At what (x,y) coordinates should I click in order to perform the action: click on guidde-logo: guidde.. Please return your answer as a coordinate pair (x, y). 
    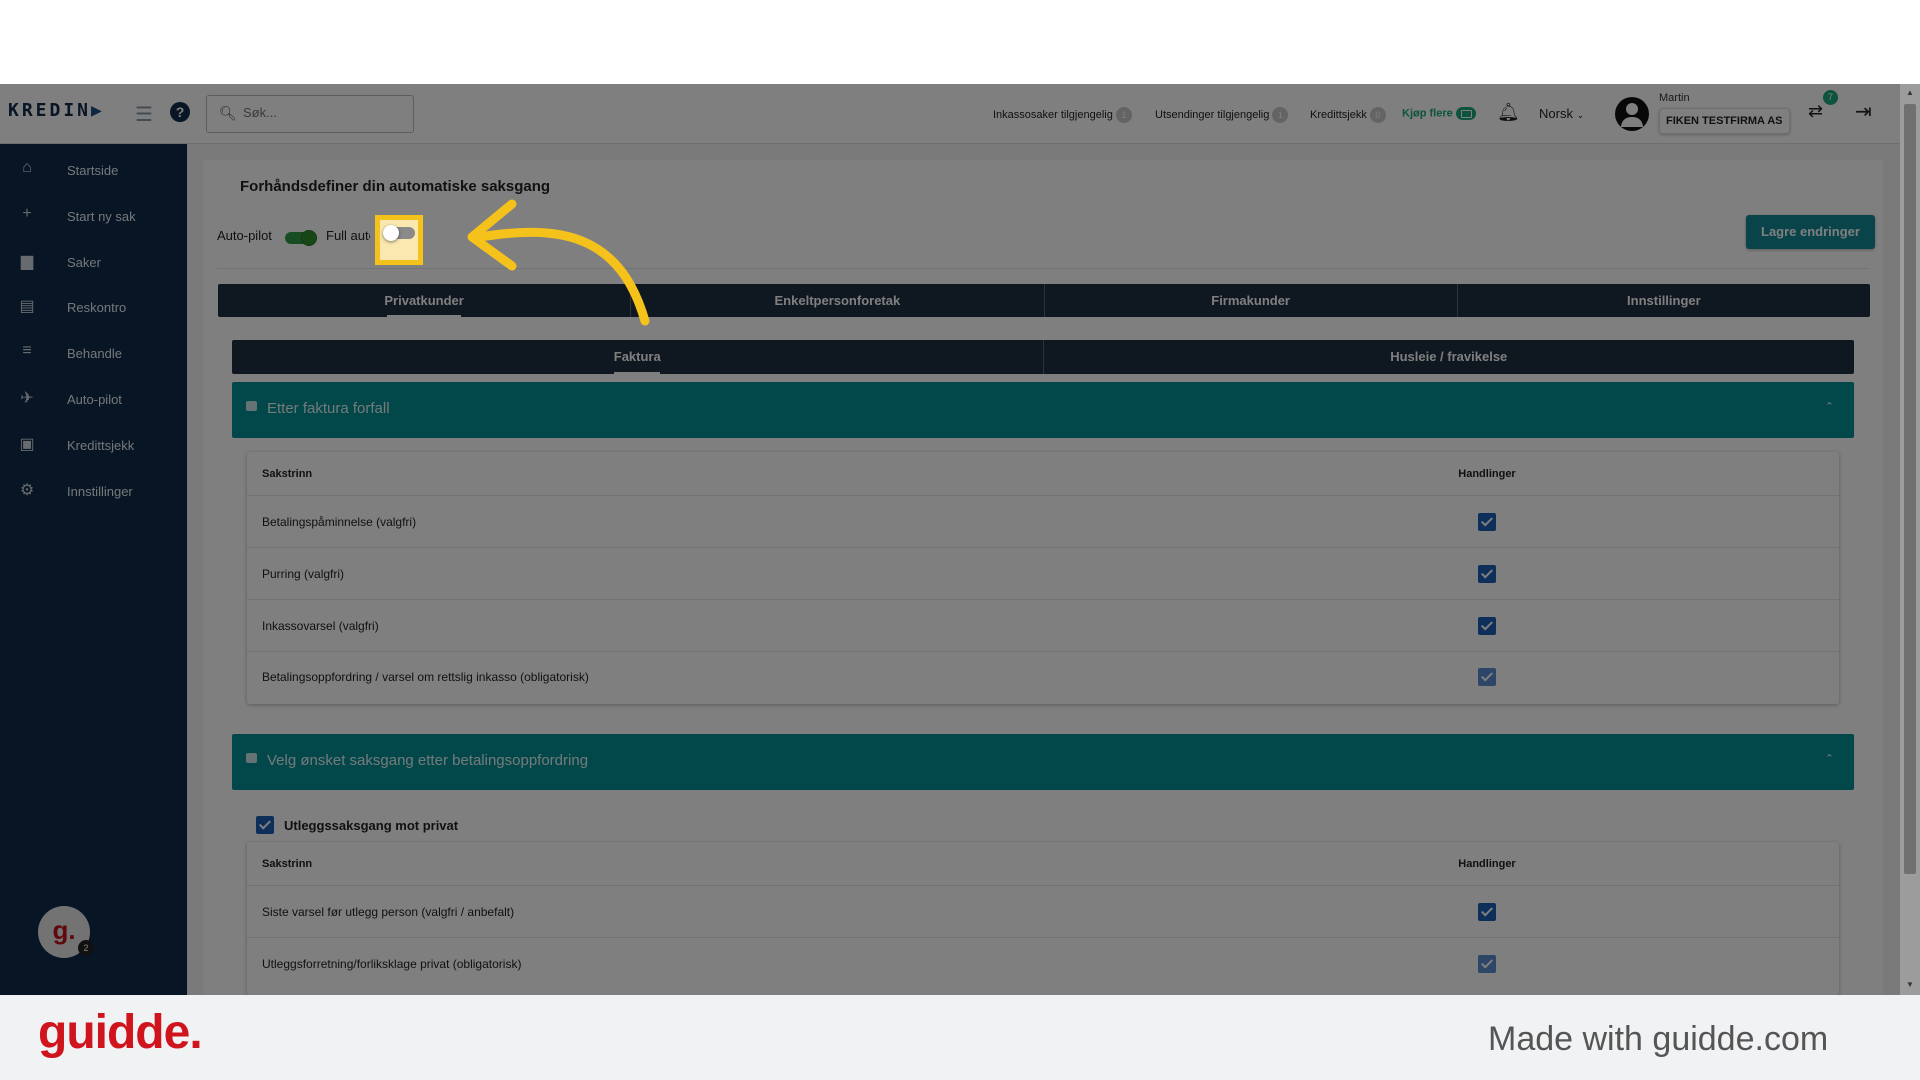
    Looking at the image, I should click on (120, 1032).